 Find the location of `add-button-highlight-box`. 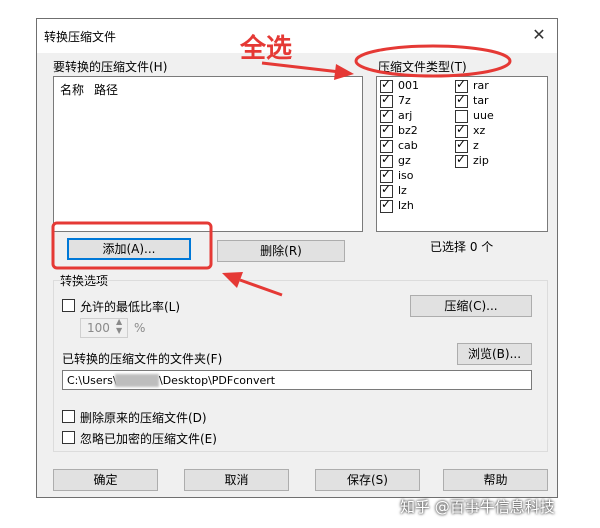

add-button-highlight-box is located at coordinates (132, 245).